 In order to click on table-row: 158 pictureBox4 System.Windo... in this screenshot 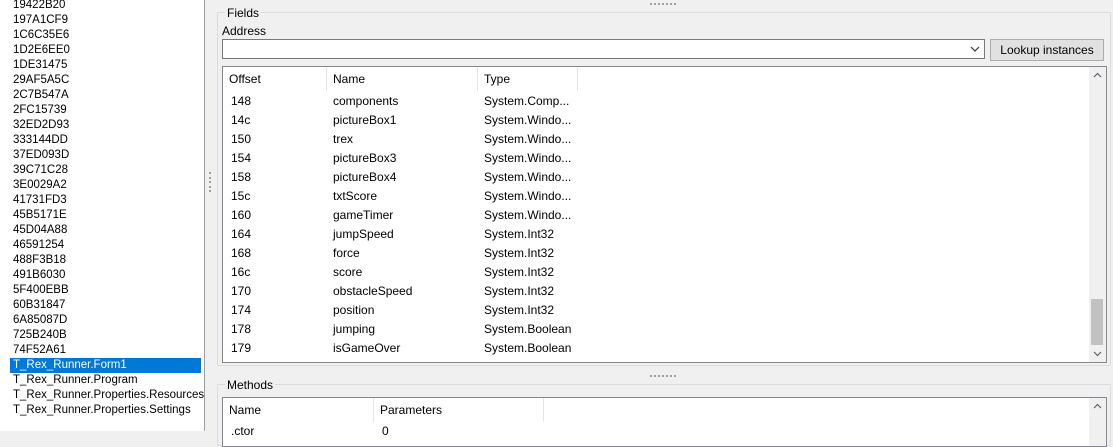, I will do `click(653, 177)`.